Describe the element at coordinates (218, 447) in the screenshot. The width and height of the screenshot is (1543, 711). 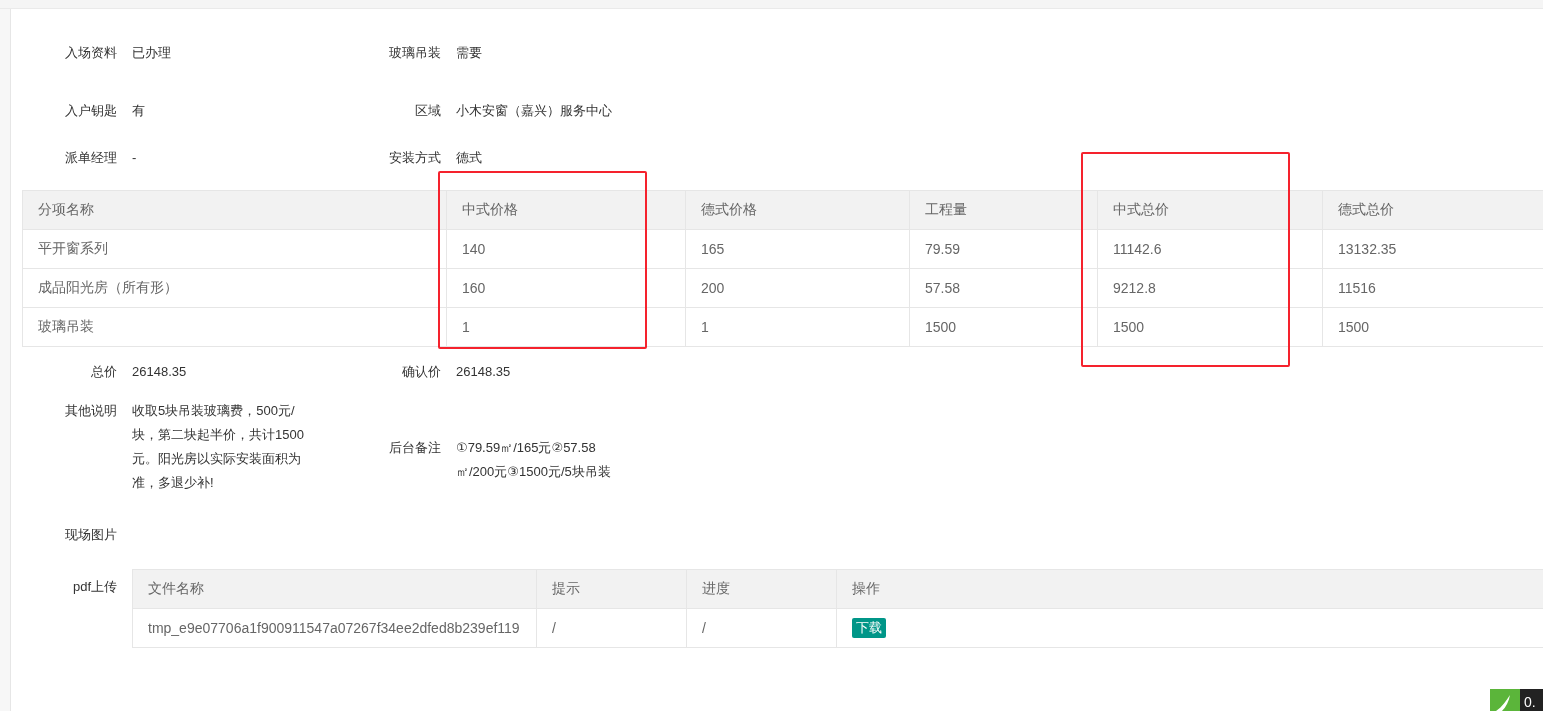
I see `field-value: 收取5块吊装玻璃费，500元/块，第二块起半价，共计1500元。阳光房以实际安装面积为准，多退少补!` at that location.